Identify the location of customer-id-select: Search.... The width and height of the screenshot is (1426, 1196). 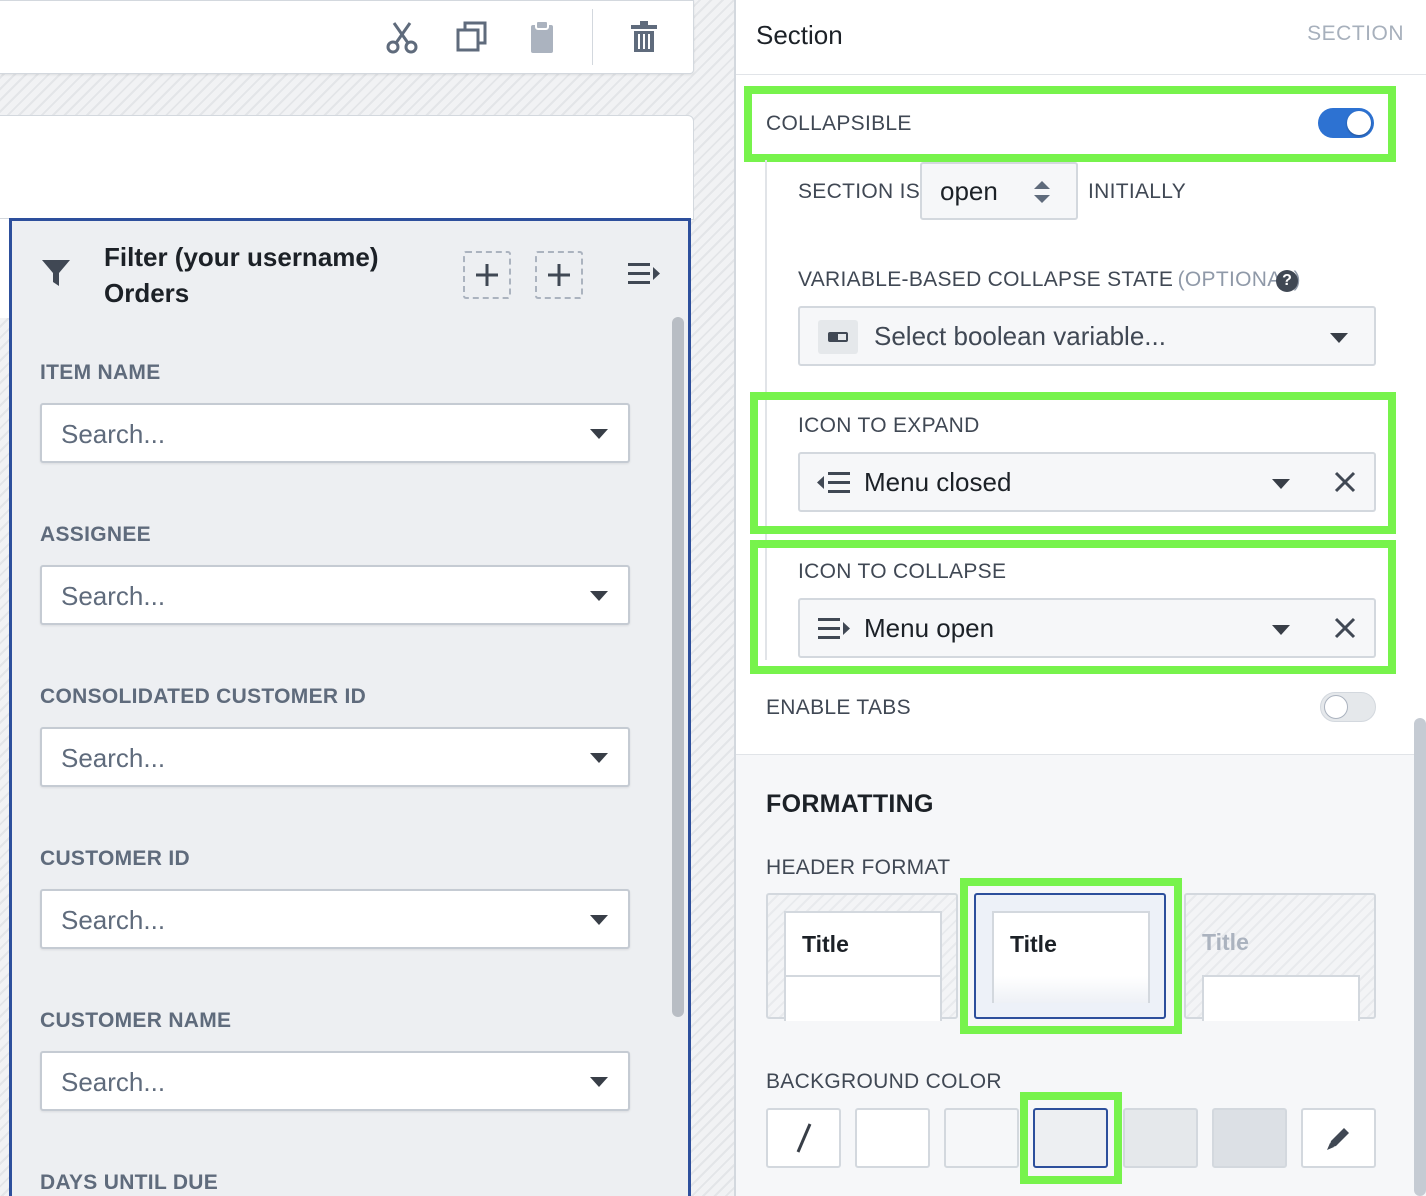
(335, 919).